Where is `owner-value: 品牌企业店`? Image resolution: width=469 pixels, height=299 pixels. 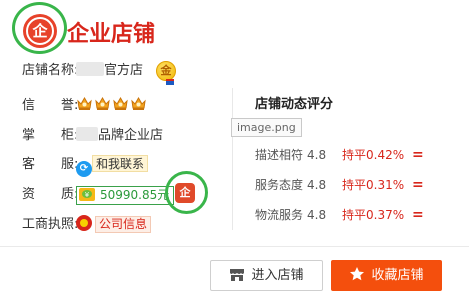 owner-value: 品牌企业店 is located at coordinates (131, 135).